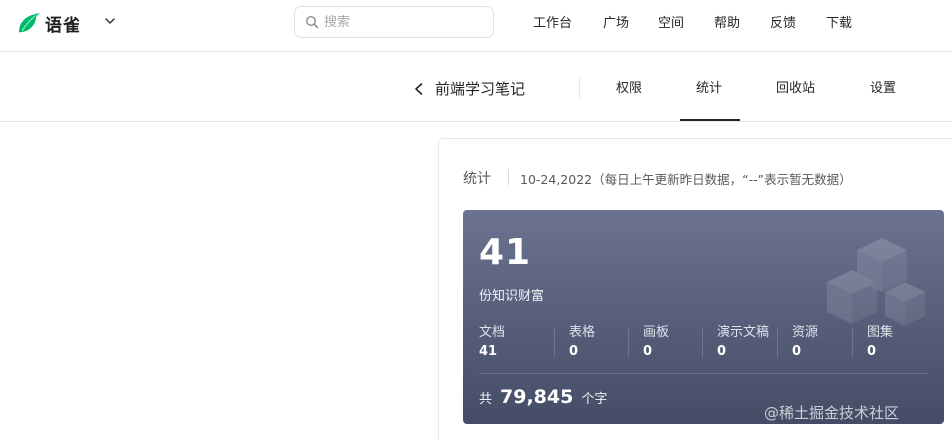  I want to click on watermark: @稀土掘金技术社区, so click(832, 413).